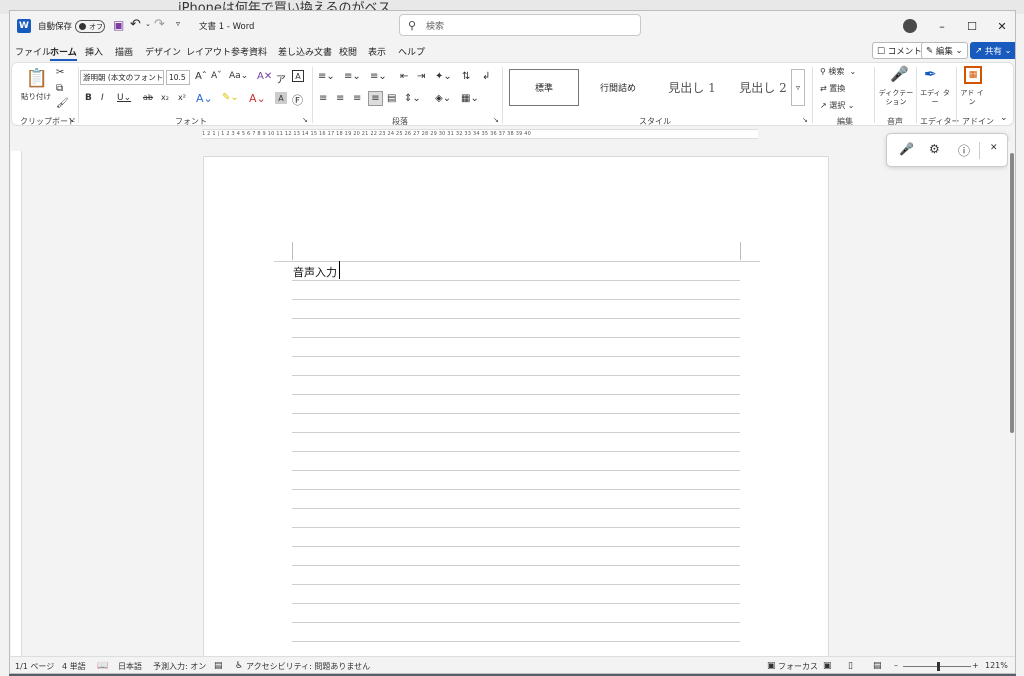 This screenshot has height=676, width=1024. Describe the element at coordinates (877, 666) in the screenshot. I see `web-layout-icon: ▤` at that location.